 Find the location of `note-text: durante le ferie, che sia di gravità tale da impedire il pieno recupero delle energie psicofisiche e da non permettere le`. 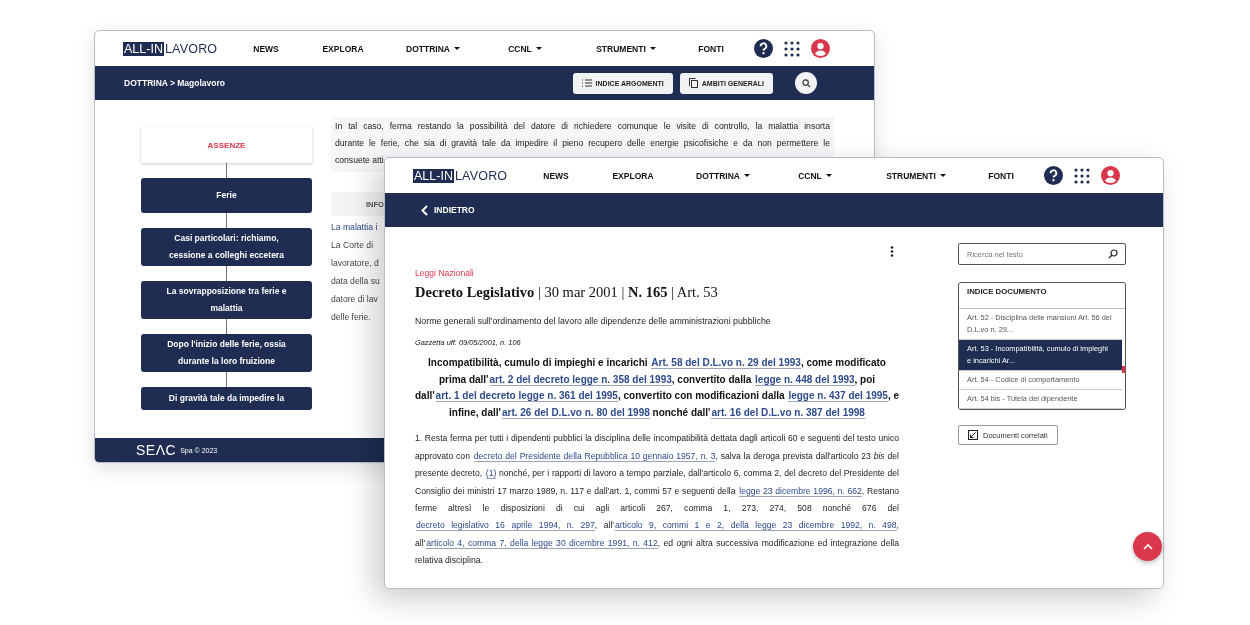

note-text: durante le ferie, che sia di gravità tale da impedire il pieno recupero delle energie psicofisiche e da non permettere le is located at coordinates (582, 143).